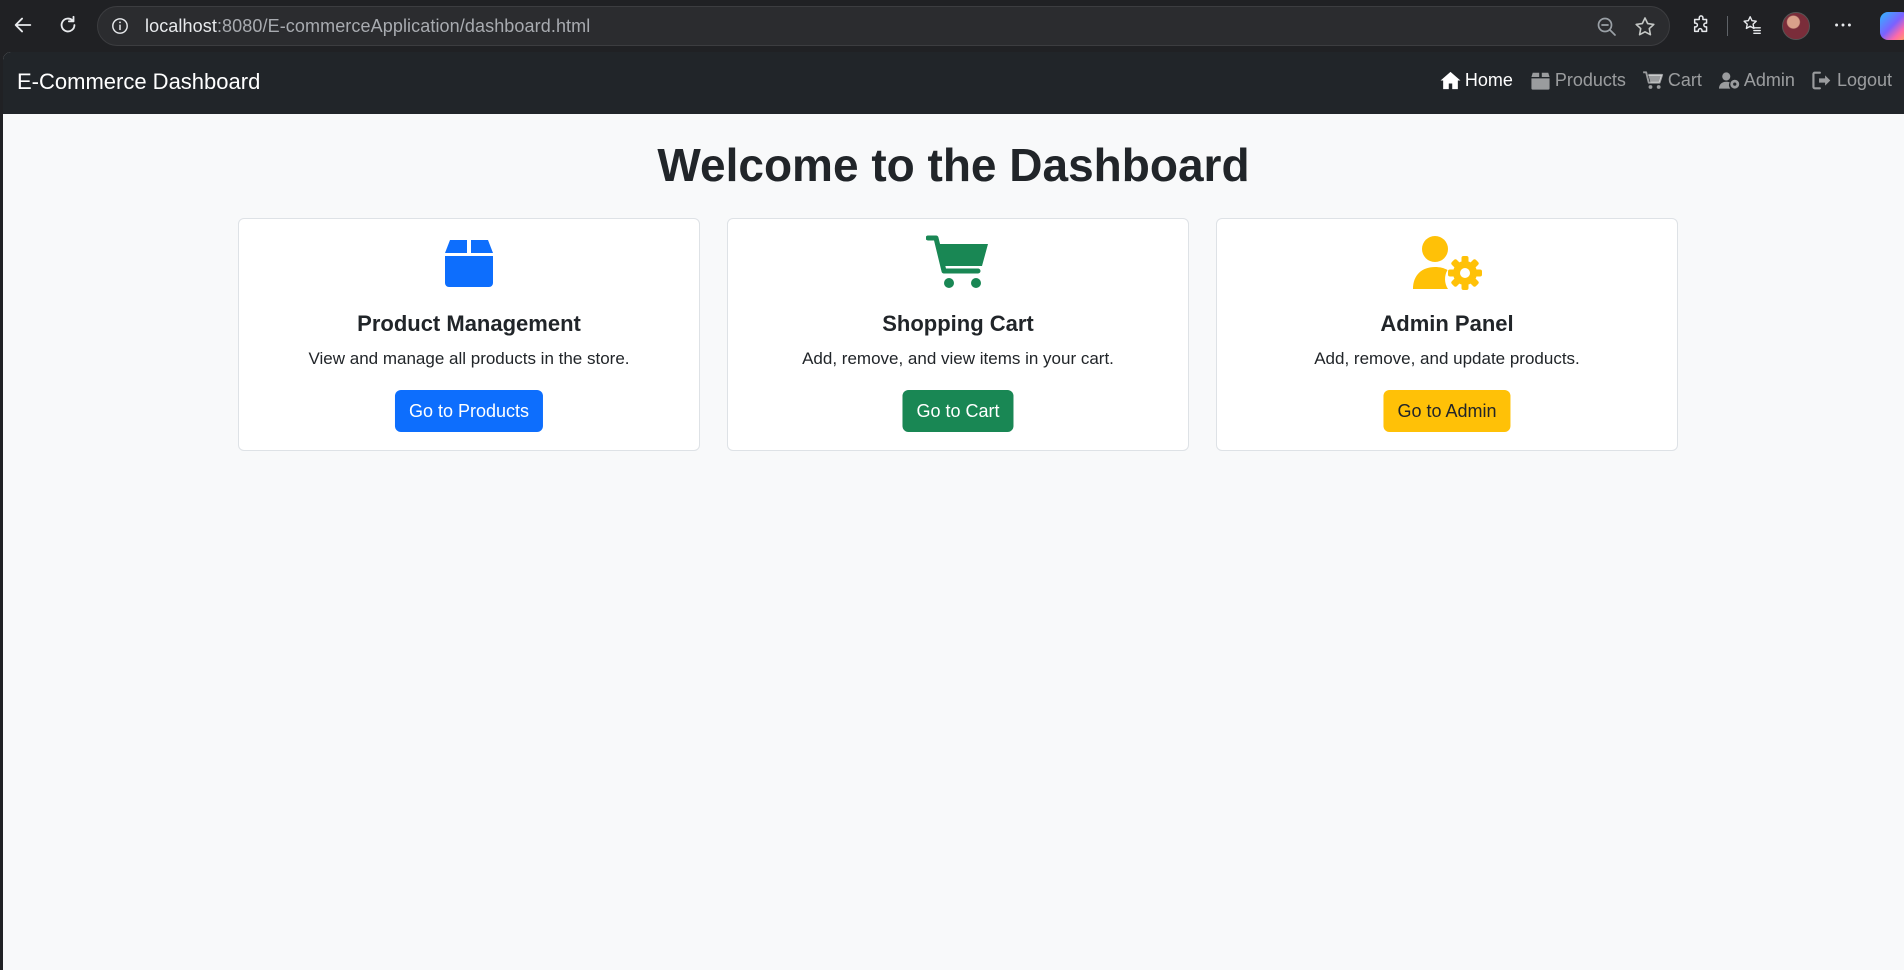  What do you see at coordinates (1590, 80) in the screenshot?
I see `nav-link-label: Products` at bounding box center [1590, 80].